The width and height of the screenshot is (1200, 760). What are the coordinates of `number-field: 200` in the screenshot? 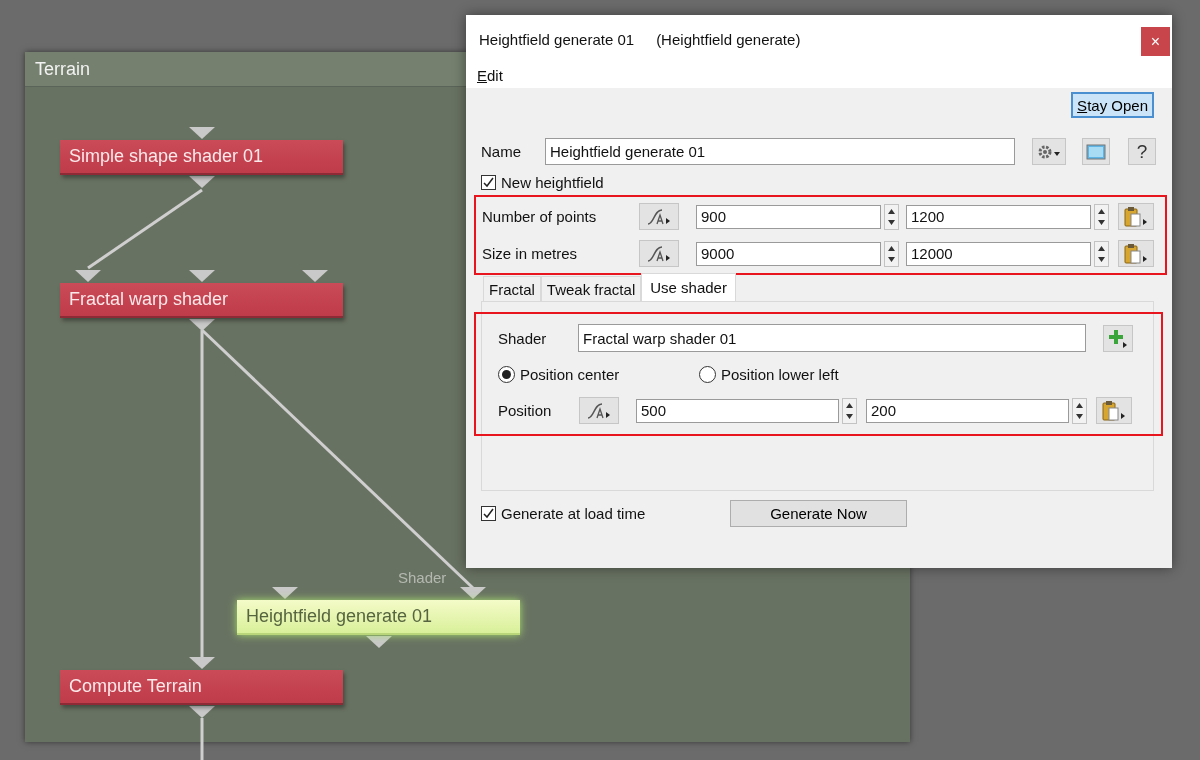 It's located at (967, 410).